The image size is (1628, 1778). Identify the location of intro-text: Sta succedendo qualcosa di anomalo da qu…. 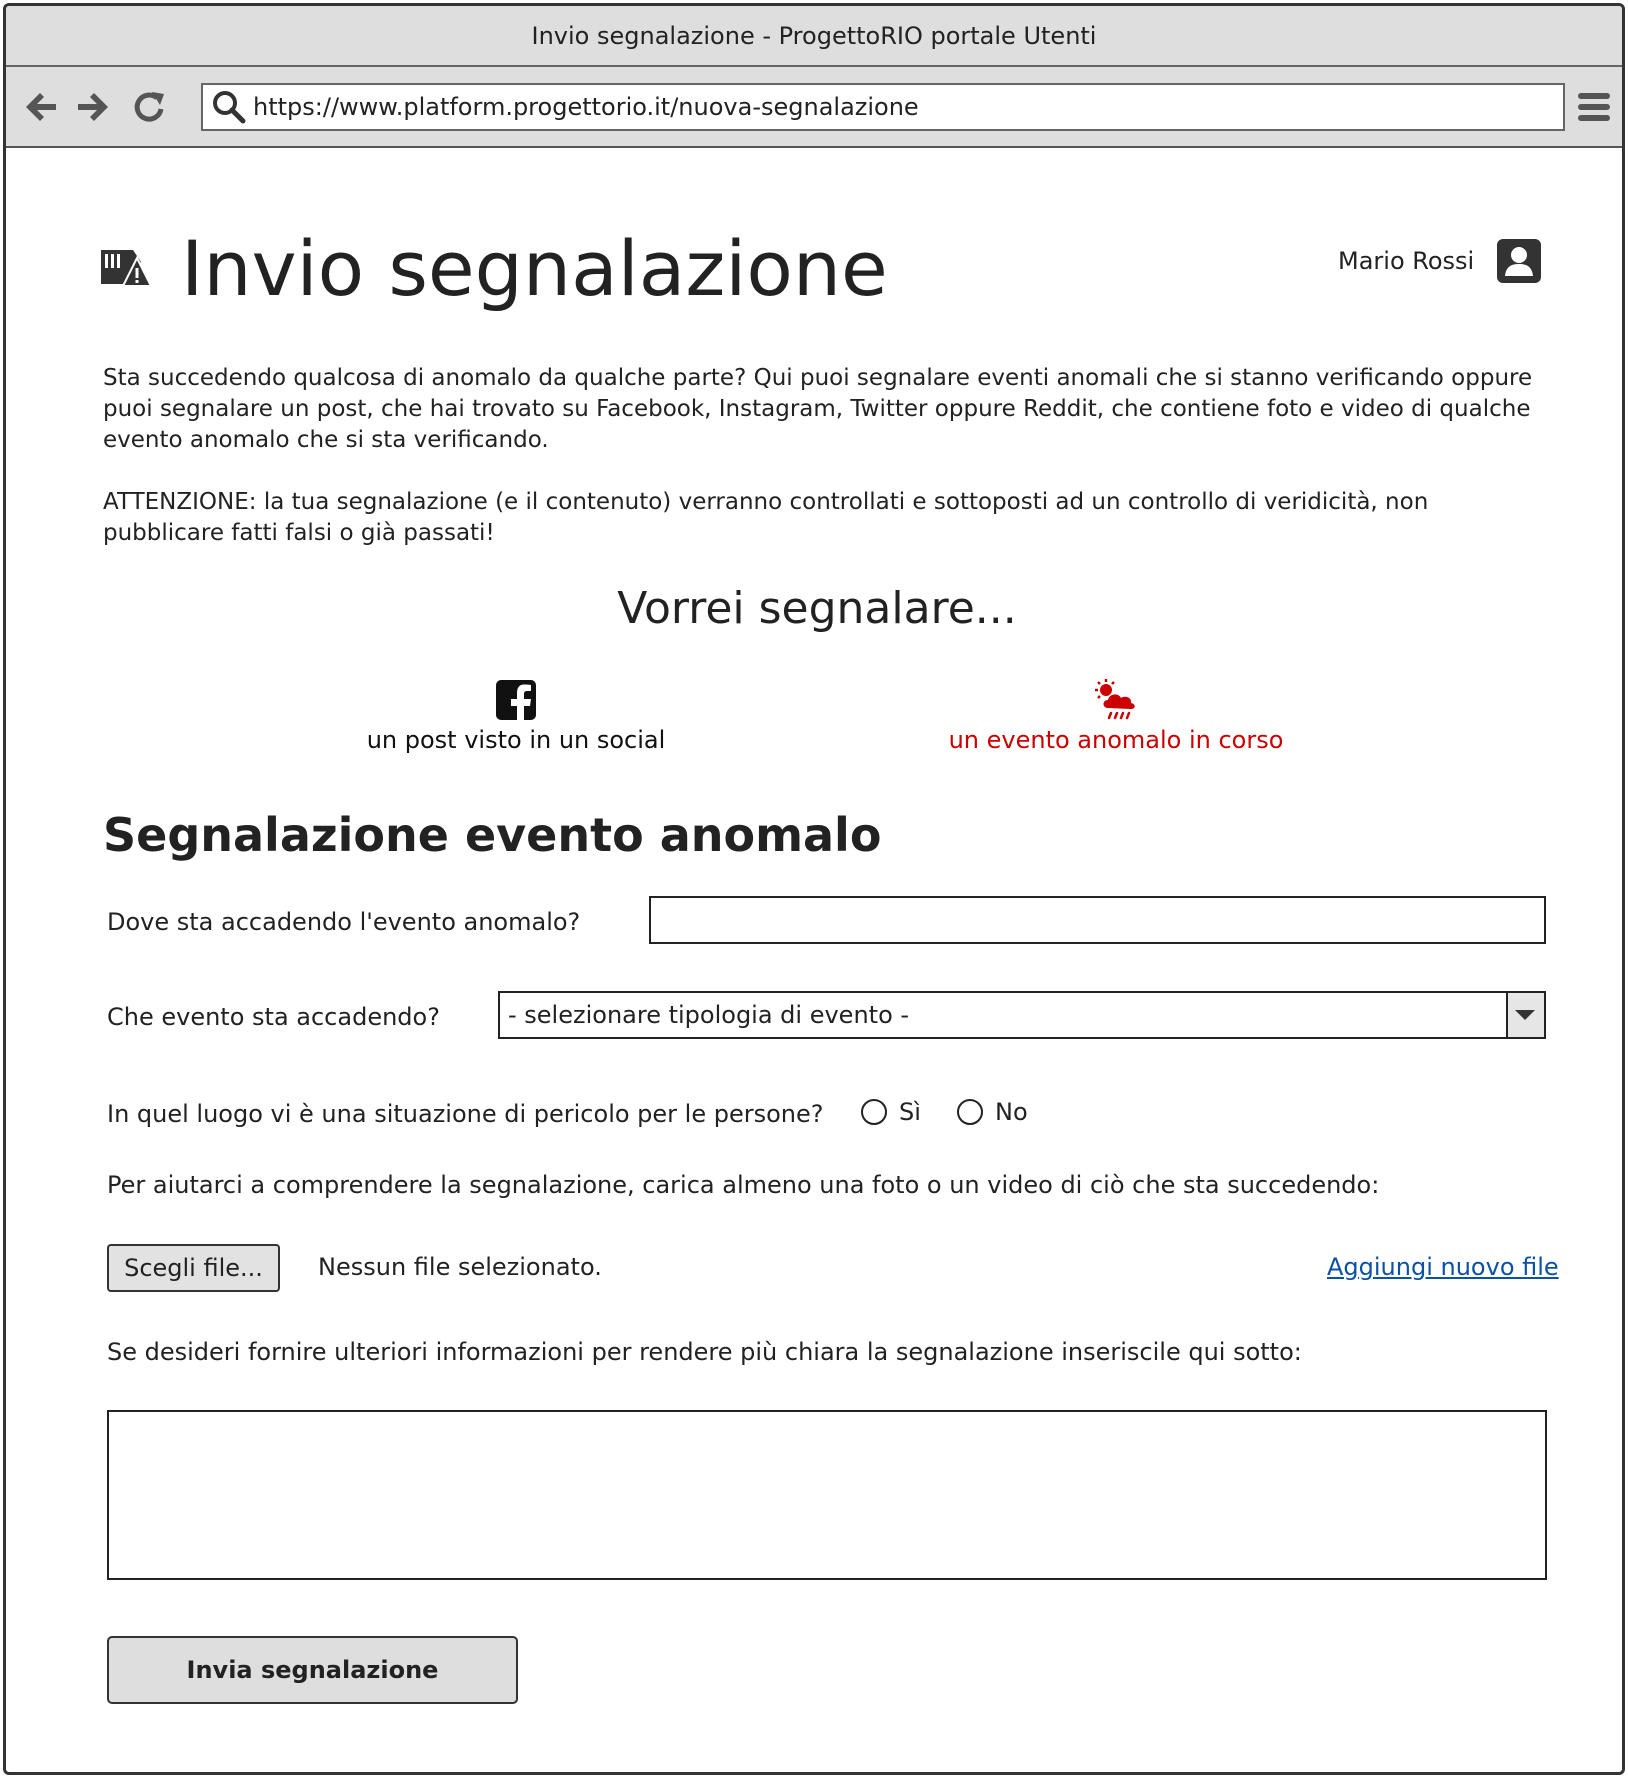
(828, 456).